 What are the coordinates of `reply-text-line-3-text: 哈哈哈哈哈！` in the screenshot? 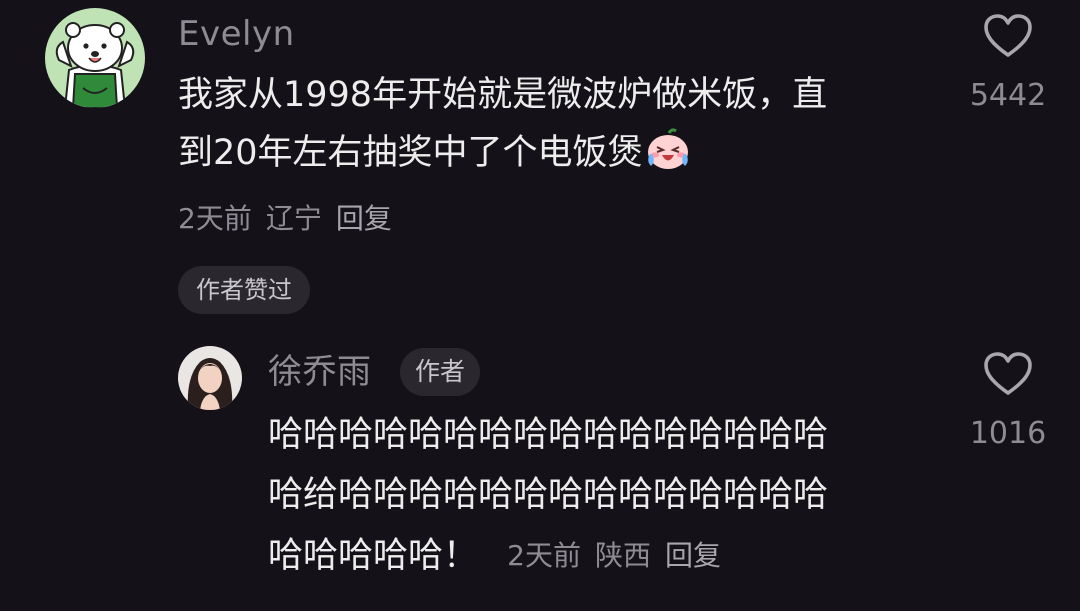 It's located at (373, 556).